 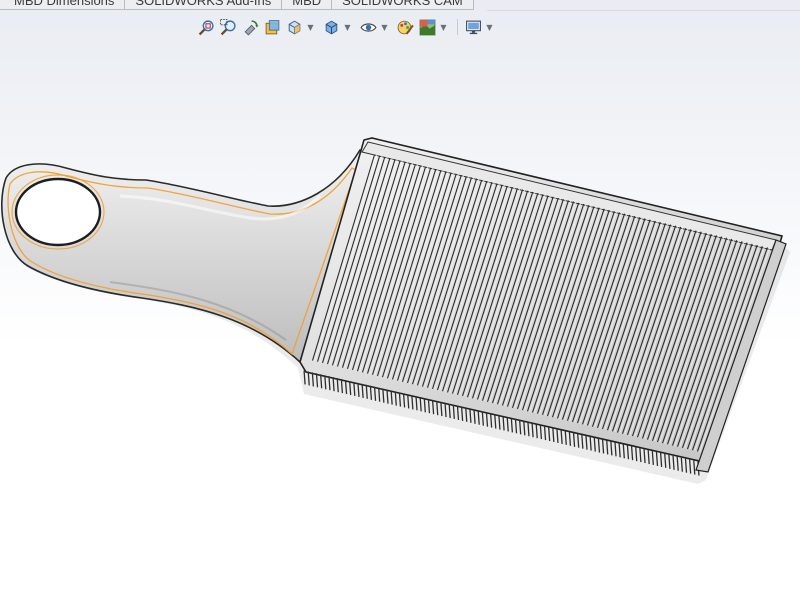 I want to click on section-view-button, so click(x=272, y=27).